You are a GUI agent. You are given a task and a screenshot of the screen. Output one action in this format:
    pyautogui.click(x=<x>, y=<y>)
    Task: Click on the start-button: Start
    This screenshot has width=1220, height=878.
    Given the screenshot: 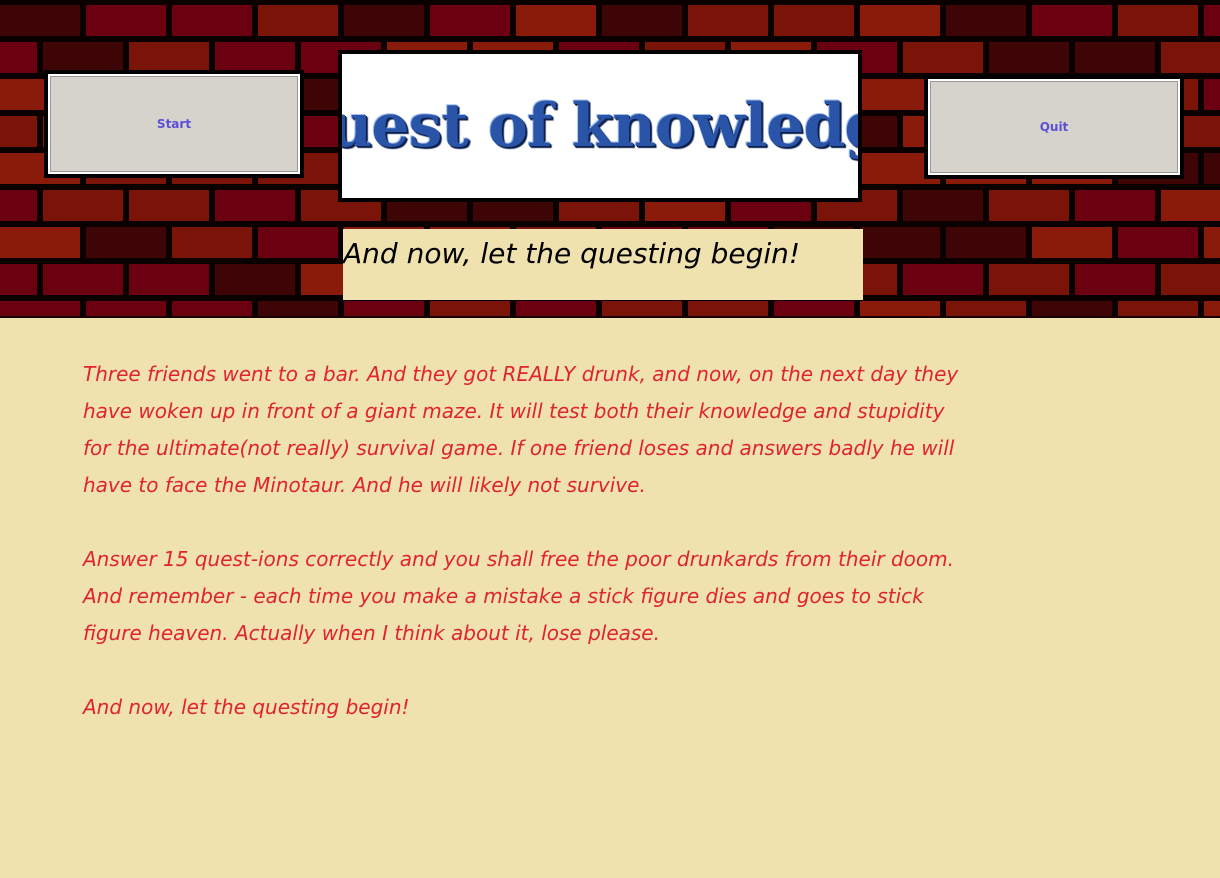 What is the action you would take?
    pyautogui.click(x=174, y=124)
    